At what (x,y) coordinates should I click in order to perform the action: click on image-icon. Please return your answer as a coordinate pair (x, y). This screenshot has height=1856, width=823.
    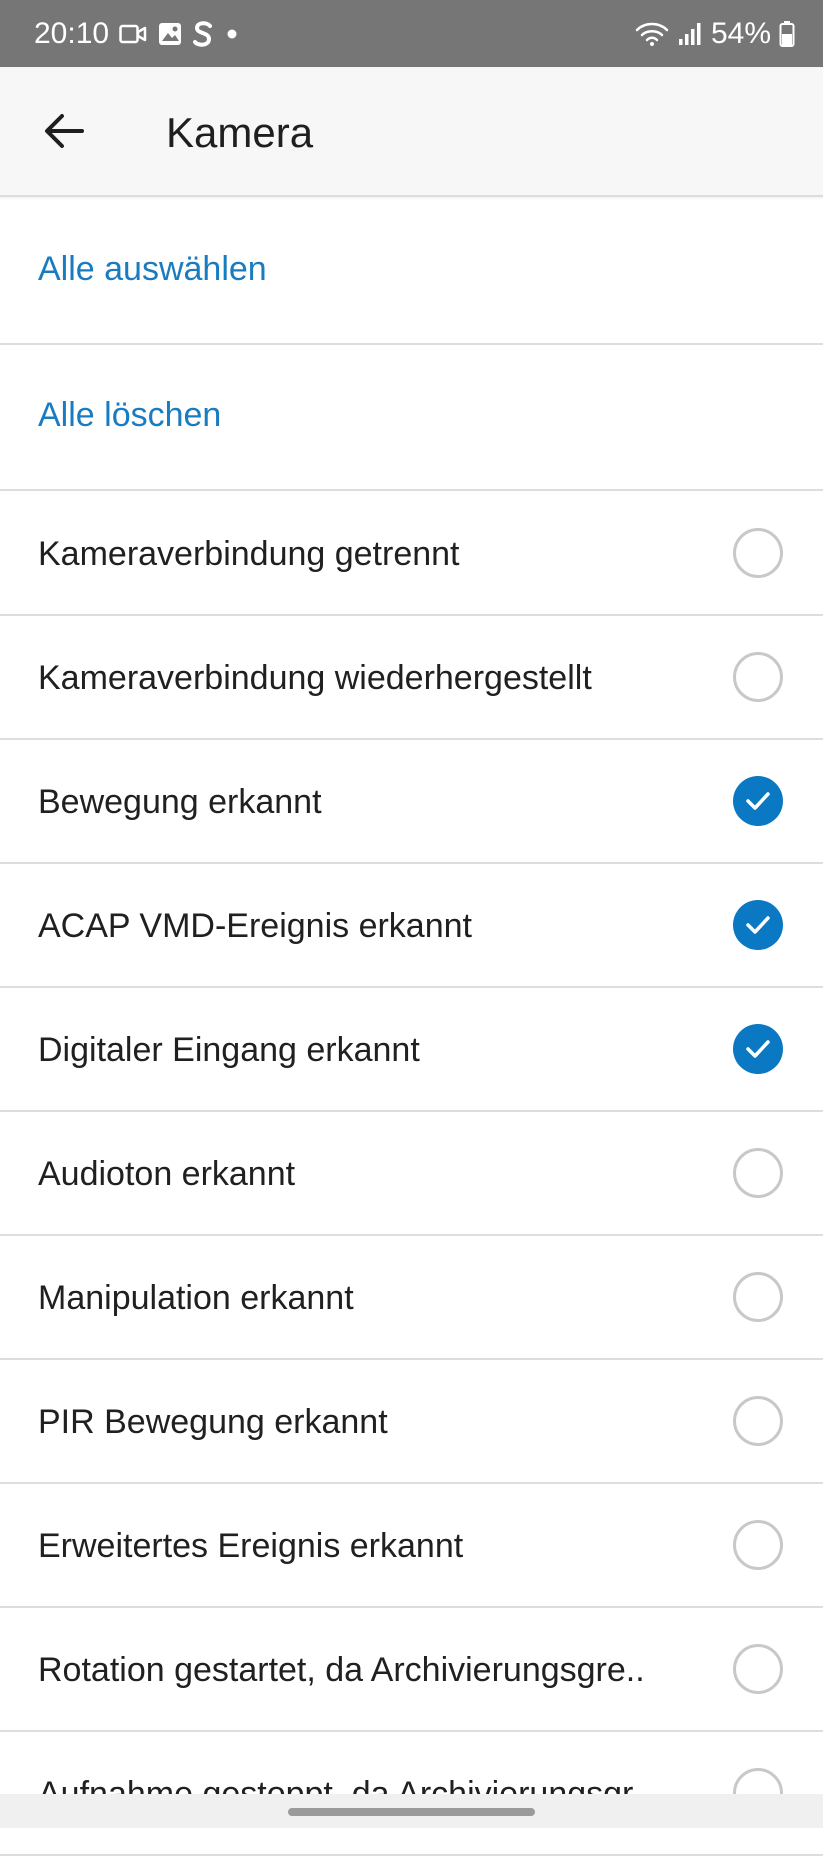
    Looking at the image, I should click on (170, 34).